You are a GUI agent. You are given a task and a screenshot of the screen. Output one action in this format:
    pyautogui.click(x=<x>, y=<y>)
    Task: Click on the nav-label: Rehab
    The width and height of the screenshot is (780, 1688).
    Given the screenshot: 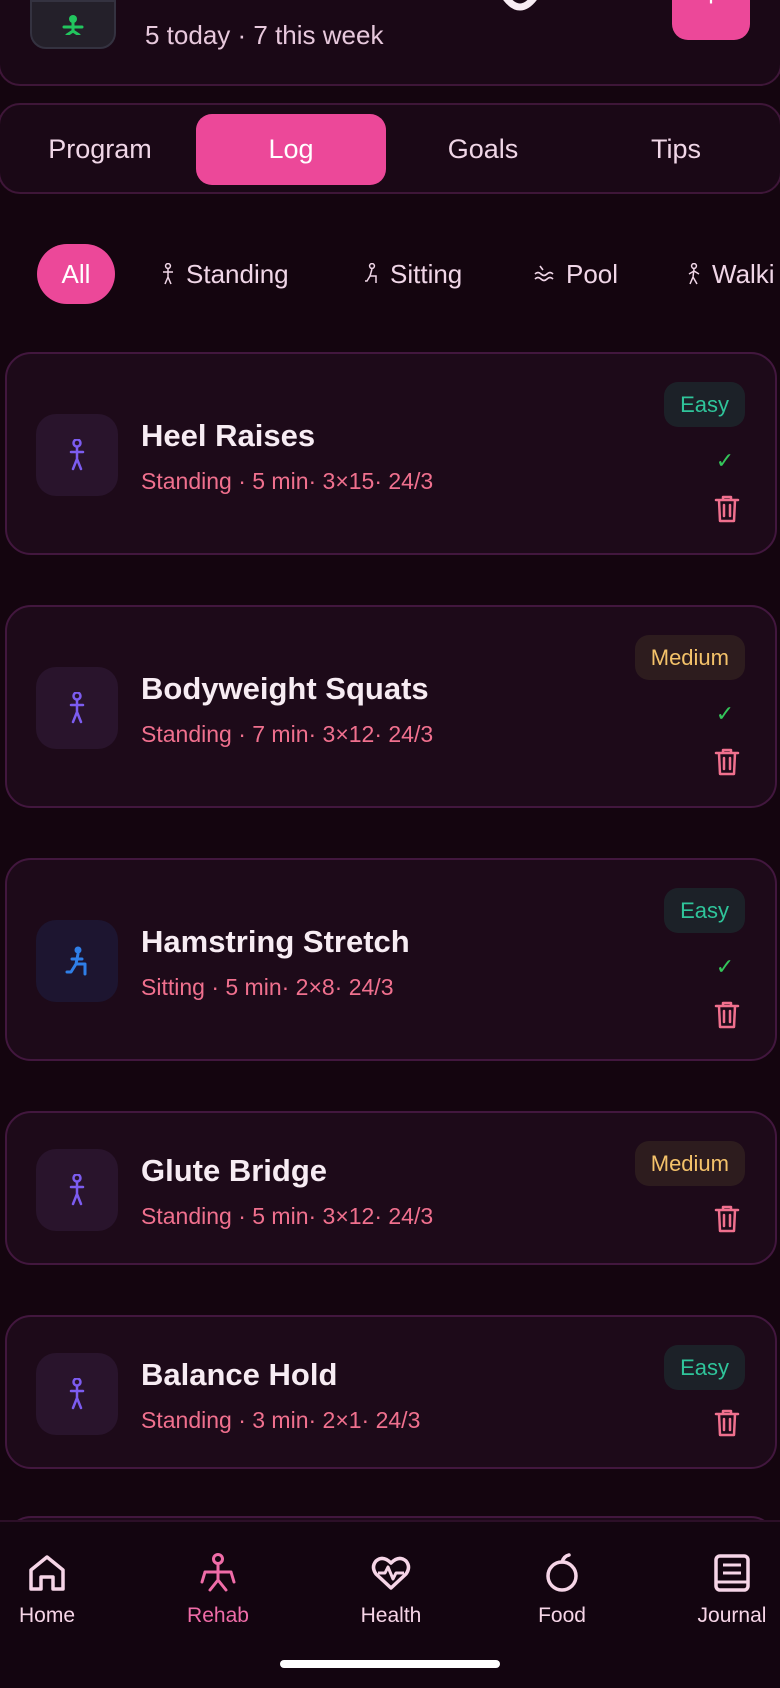 What is the action you would take?
    pyautogui.click(x=218, y=1615)
    